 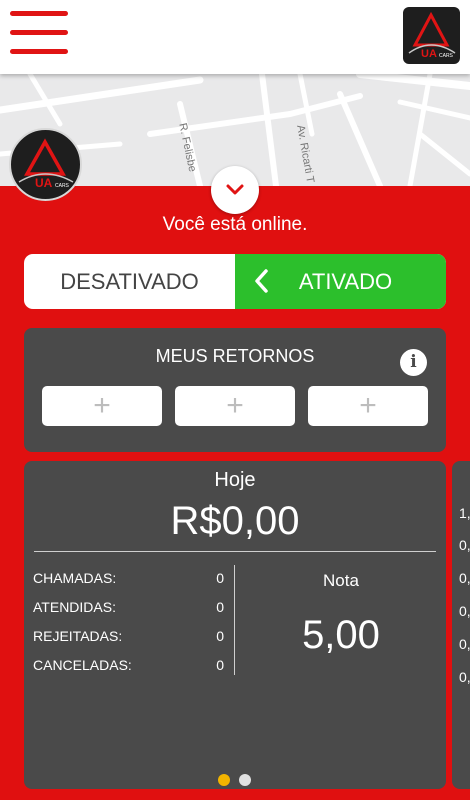 What do you see at coordinates (341, 580) in the screenshot?
I see `rating-label: Nota` at bounding box center [341, 580].